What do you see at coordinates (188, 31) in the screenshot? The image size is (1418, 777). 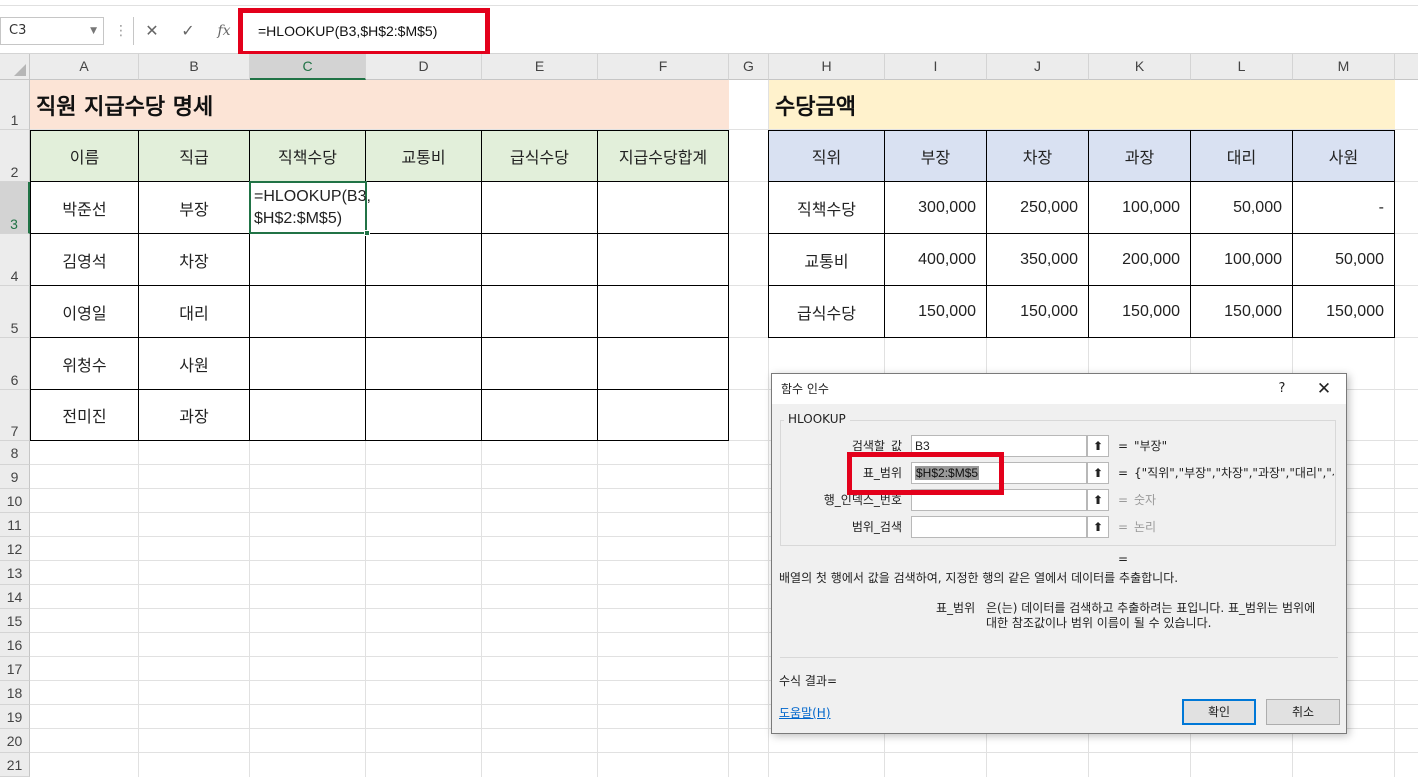 I see `enter-icon: ✓` at bounding box center [188, 31].